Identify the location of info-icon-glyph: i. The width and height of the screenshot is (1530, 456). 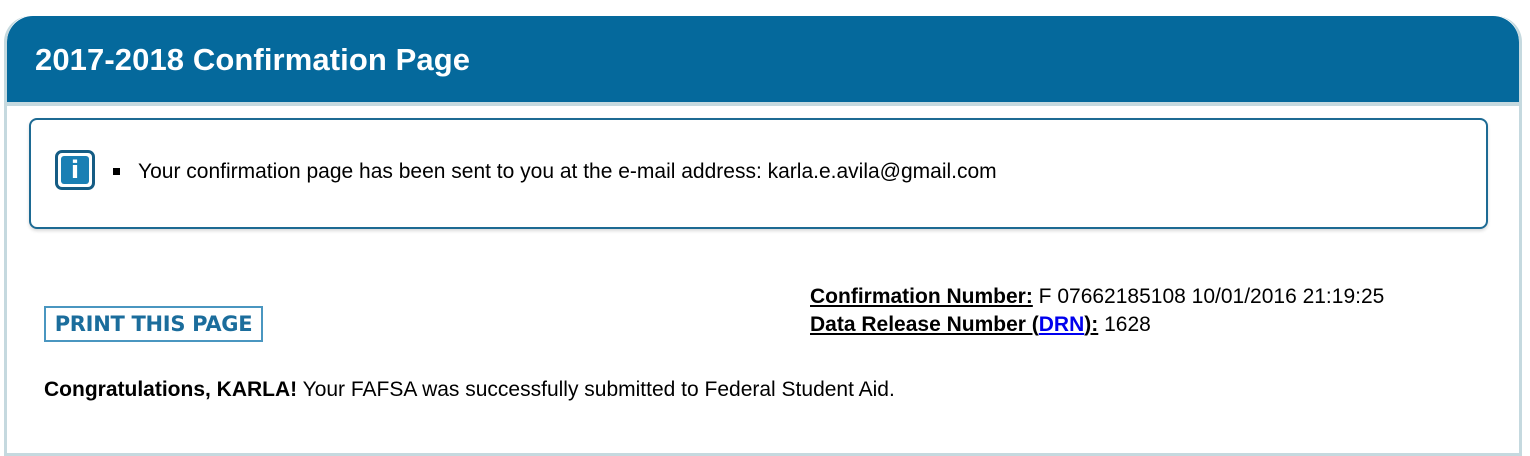
(75, 170).